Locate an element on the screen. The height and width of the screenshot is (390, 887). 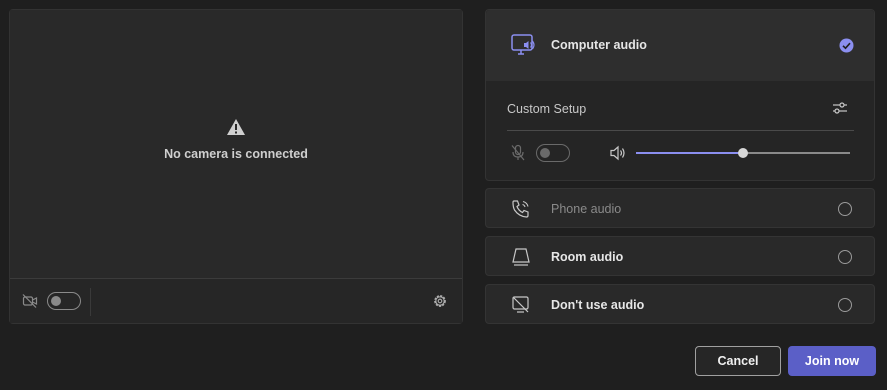
no-audio-icon is located at coordinates (520, 304).